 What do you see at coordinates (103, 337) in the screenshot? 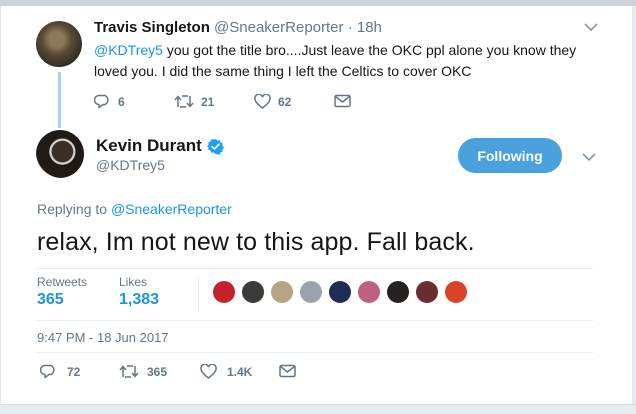
I see `tweet-timestamp: 9:47 PM - 18 Jun 2017` at bounding box center [103, 337].